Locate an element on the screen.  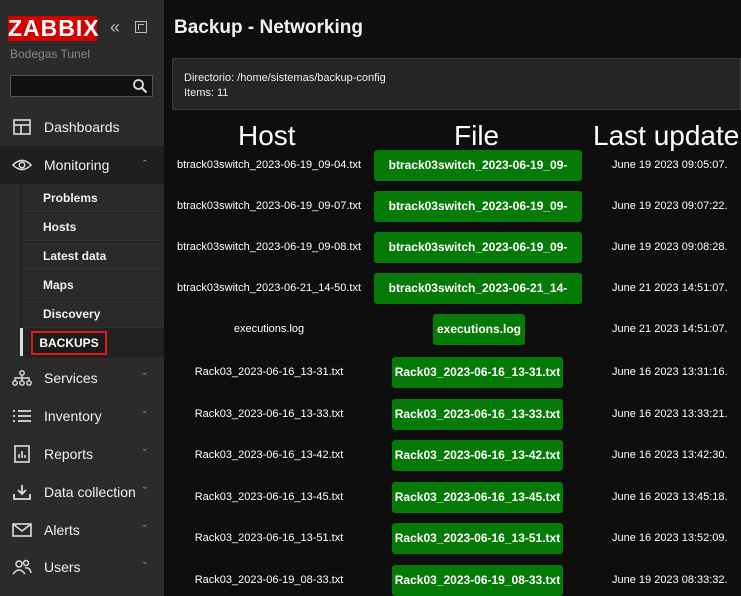
page-title: Backup - Networking is located at coordinates (268, 27).